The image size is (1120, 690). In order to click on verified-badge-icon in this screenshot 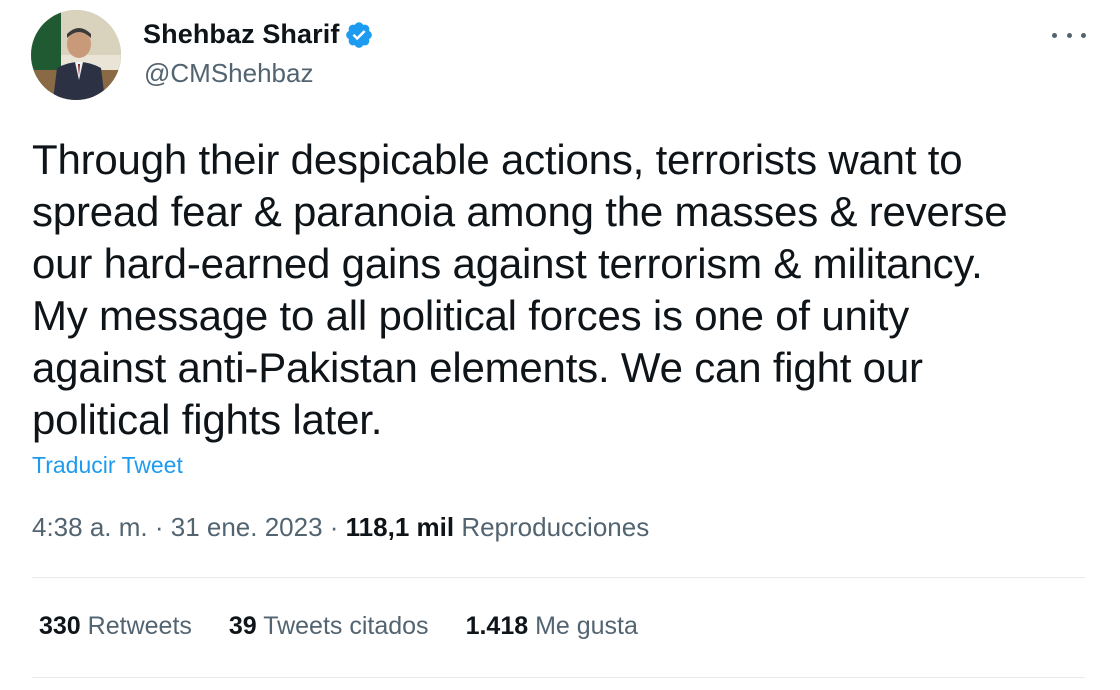, I will do `click(359, 35)`.